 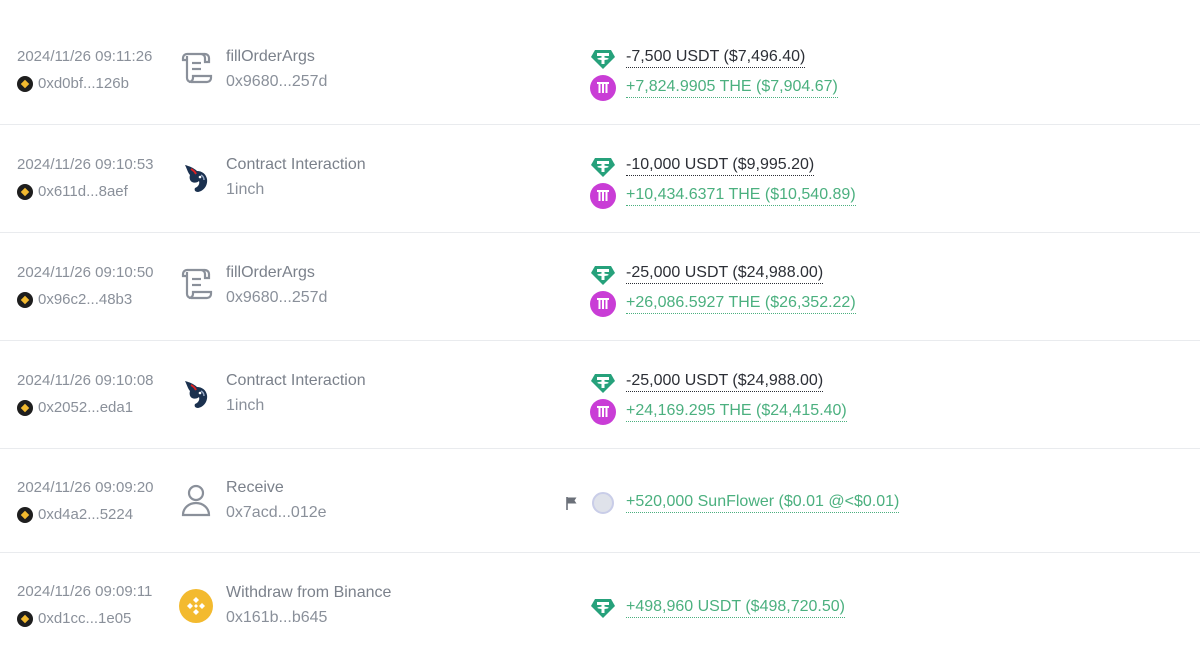 What do you see at coordinates (196, 500) in the screenshot?
I see `user-icon` at bounding box center [196, 500].